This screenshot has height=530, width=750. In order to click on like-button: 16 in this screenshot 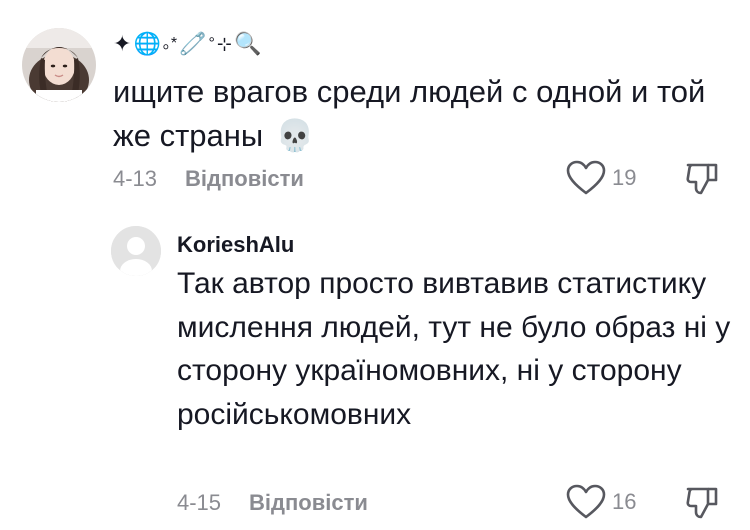, I will do `click(601, 502)`.